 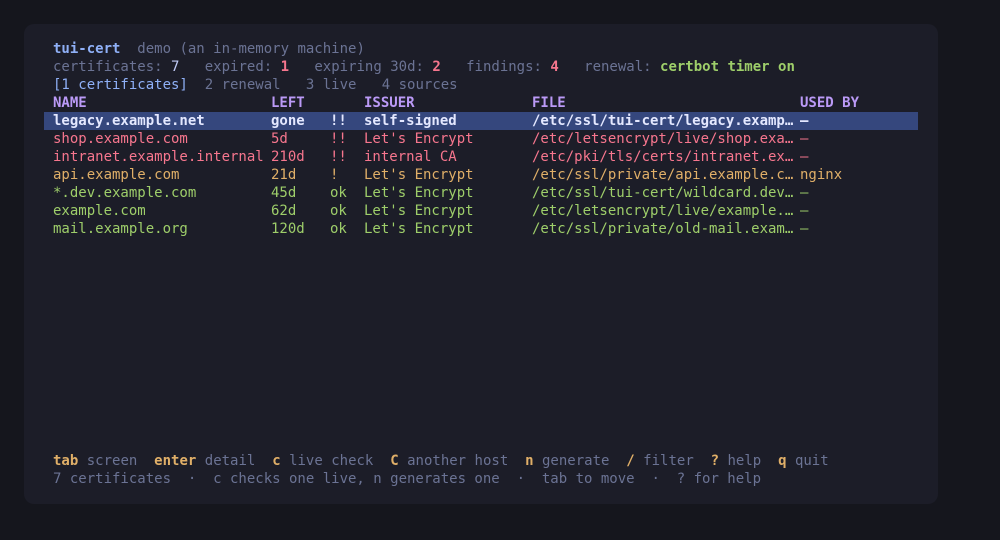 I want to click on key-n-desc: generate, so click(x=576, y=461).